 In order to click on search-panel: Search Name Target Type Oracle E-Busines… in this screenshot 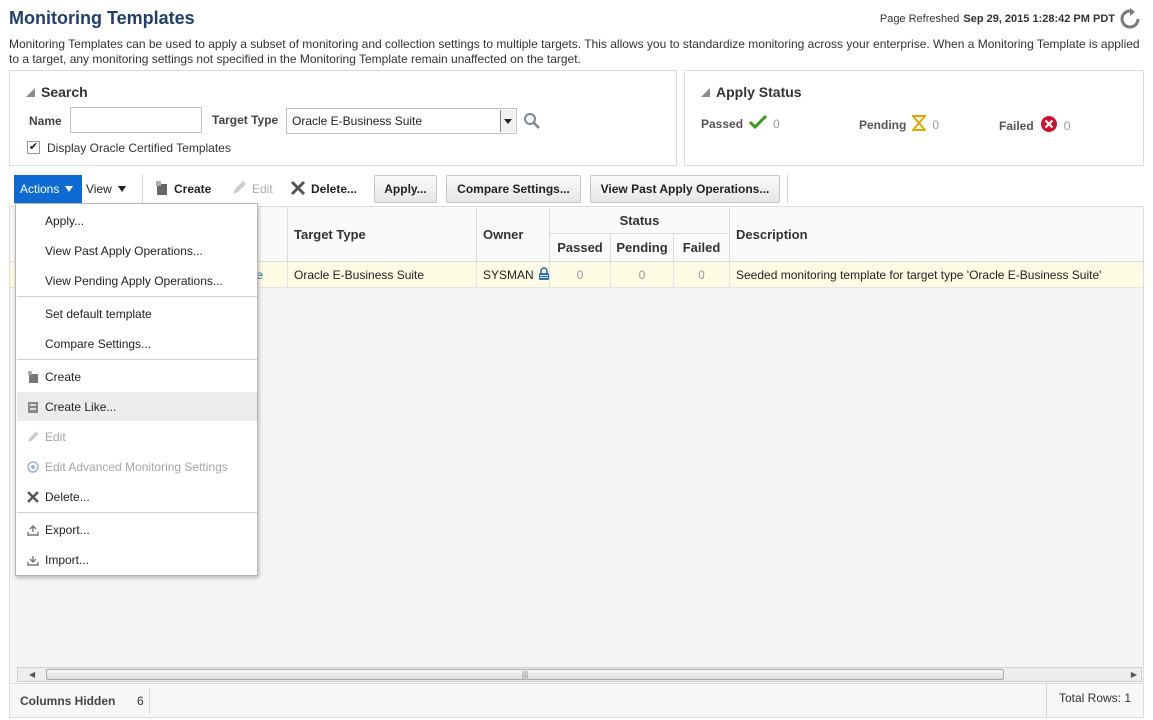, I will do `click(343, 118)`.